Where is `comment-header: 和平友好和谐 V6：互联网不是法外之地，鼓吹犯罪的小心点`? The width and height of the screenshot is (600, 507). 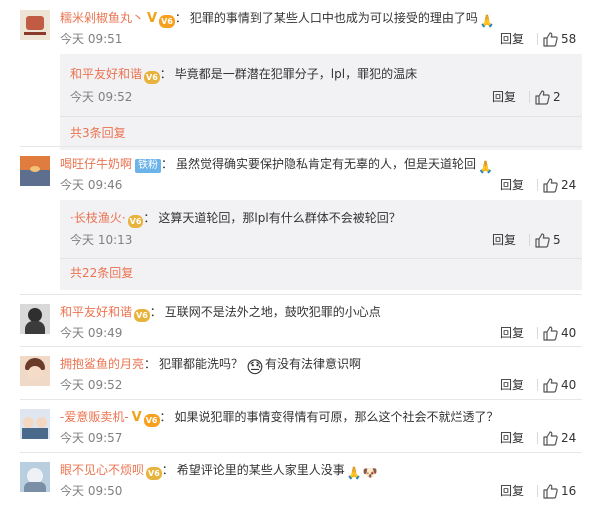
comment-header: 和平友好和谐 V6：互联网不是法外之地，鼓吹犯罪的小心点 is located at coordinates (320, 312).